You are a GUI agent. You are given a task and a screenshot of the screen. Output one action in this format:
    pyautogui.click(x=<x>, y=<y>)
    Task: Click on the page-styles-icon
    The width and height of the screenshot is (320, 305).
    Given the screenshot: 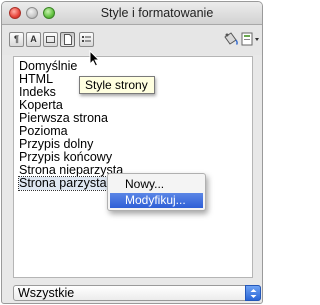 What is the action you would take?
    pyautogui.click(x=68, y=39)
    